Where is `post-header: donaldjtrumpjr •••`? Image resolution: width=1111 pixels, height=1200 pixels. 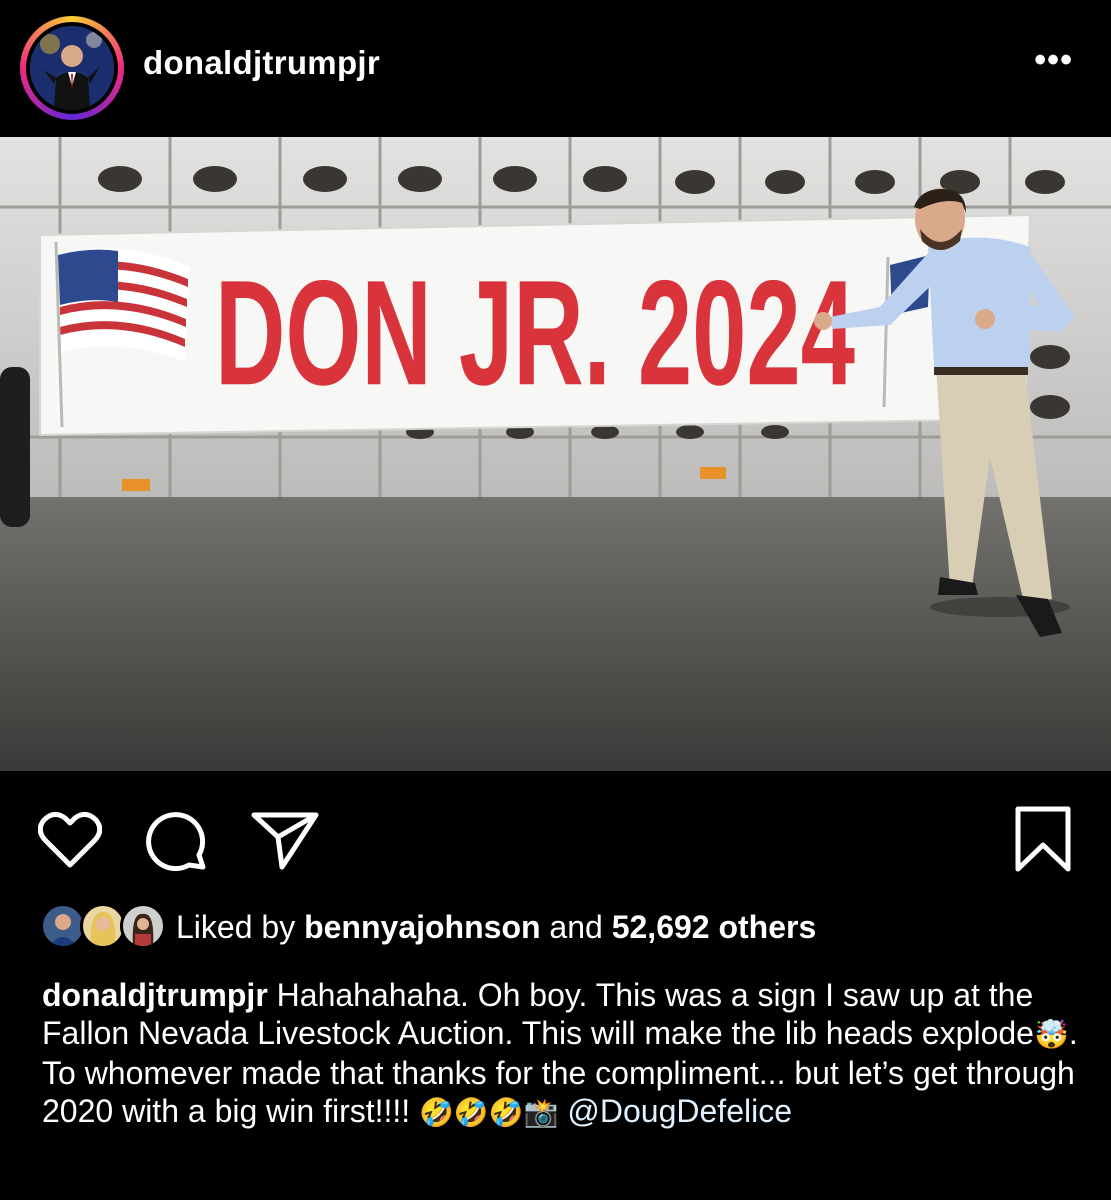
post-header: donaldjtrumpjr ••• is located at coordinates (555, 68).